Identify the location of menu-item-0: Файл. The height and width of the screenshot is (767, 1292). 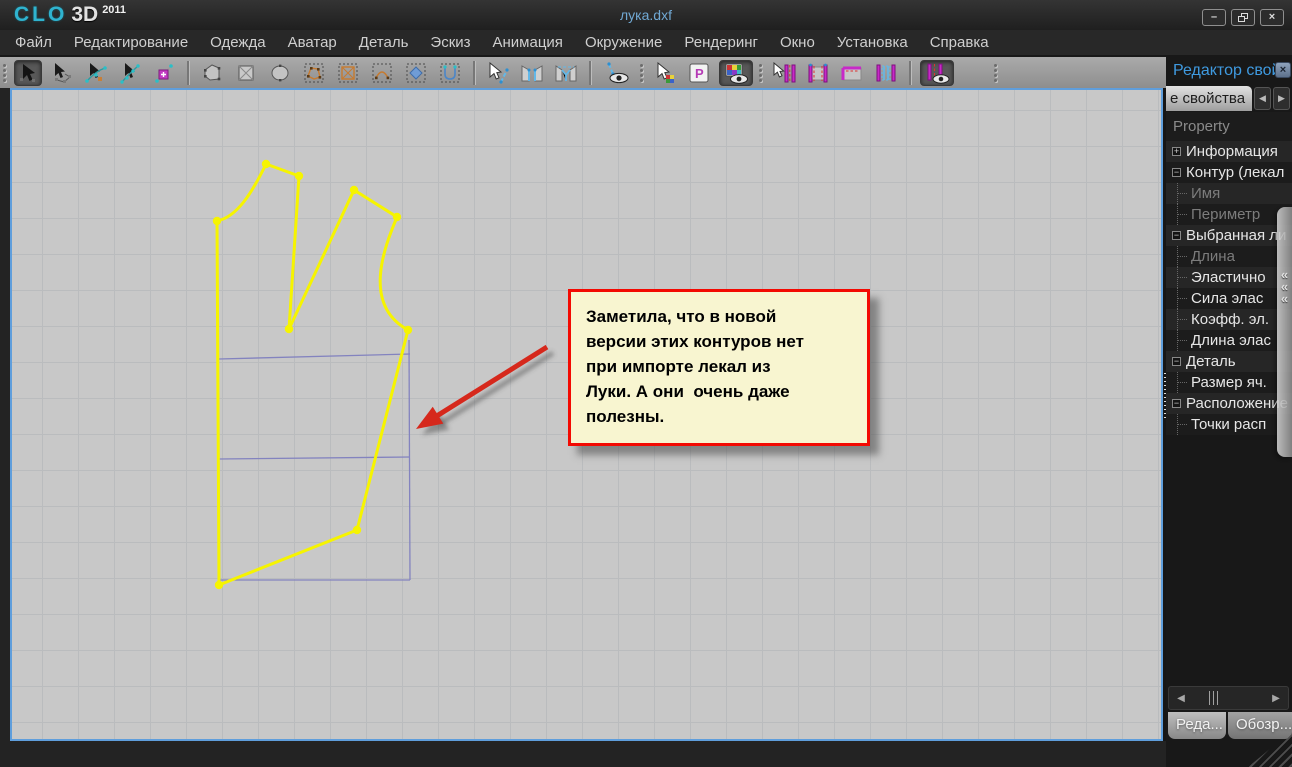
(33, 42).